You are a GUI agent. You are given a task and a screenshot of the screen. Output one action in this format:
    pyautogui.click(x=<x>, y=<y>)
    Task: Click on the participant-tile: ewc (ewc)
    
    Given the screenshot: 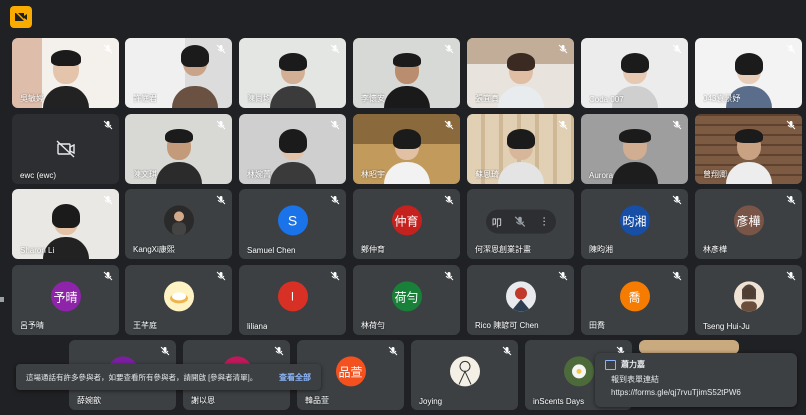 What is the action you would take?
    pyautogui.click(x=65, y=149)
    